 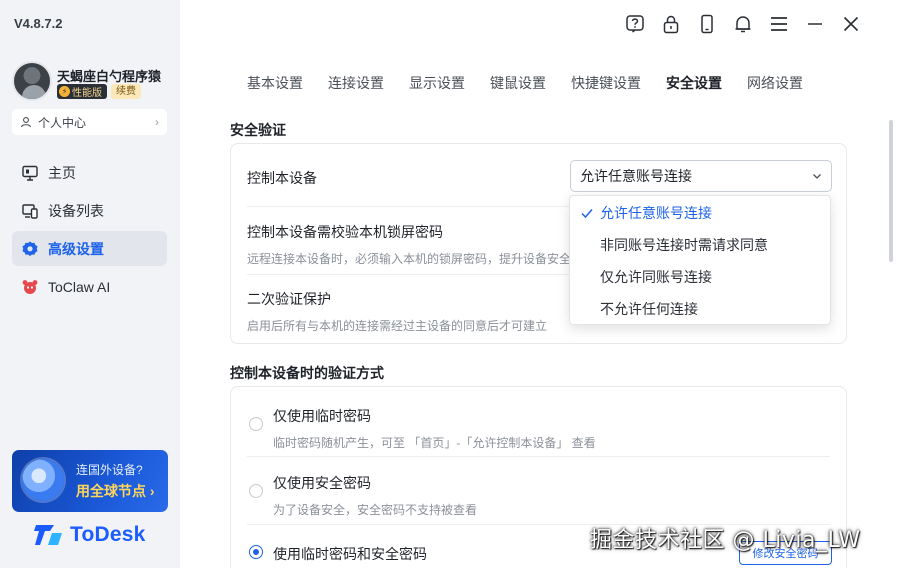 What do you see at coordinates (606, 83) in the screenshot?
I see `tab-shortcuts: 快捷键设置` at bounding box center [606, 83].